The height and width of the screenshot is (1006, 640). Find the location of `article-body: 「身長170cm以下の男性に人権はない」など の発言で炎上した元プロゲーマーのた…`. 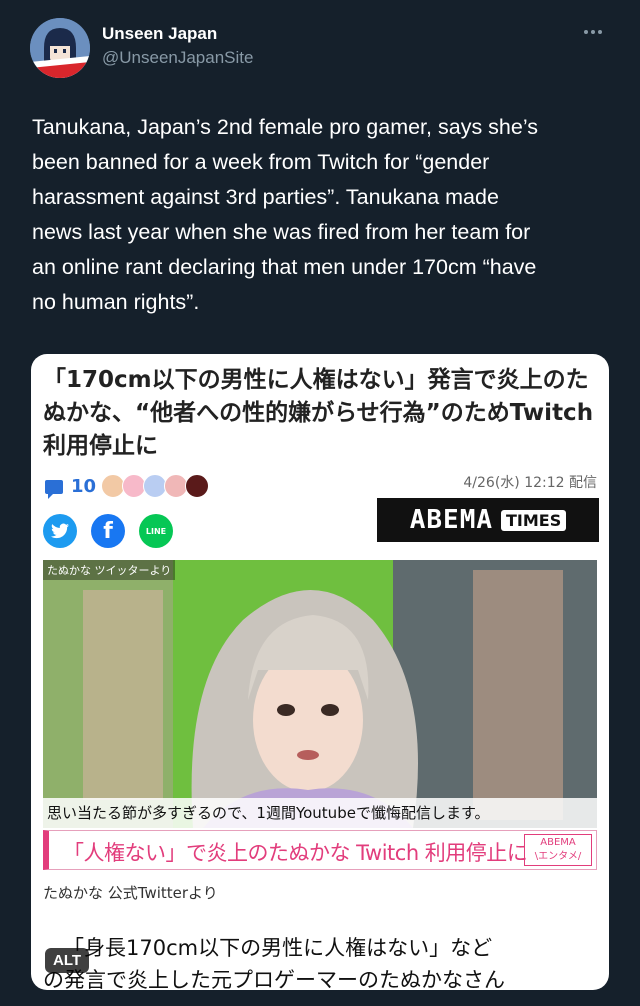

article-body: 「身長170cm以下の男性に人権はない」など の発言で炎上した元プロゲーマーのた… is located at coordinates (274, 963).